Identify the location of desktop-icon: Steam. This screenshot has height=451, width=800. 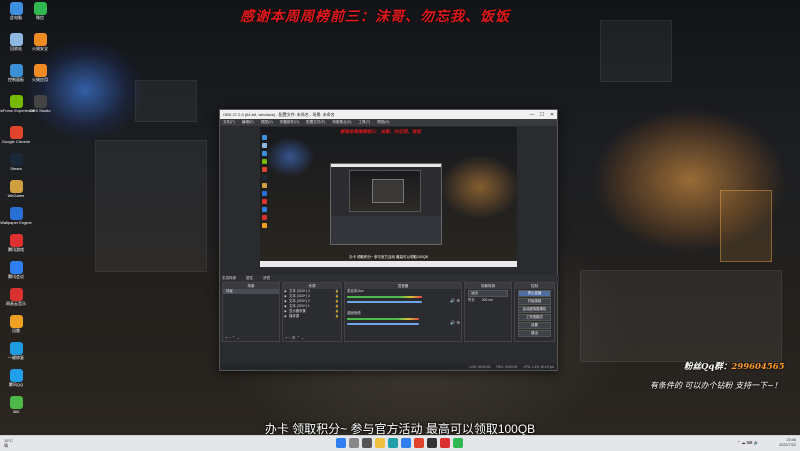
(16, 167).